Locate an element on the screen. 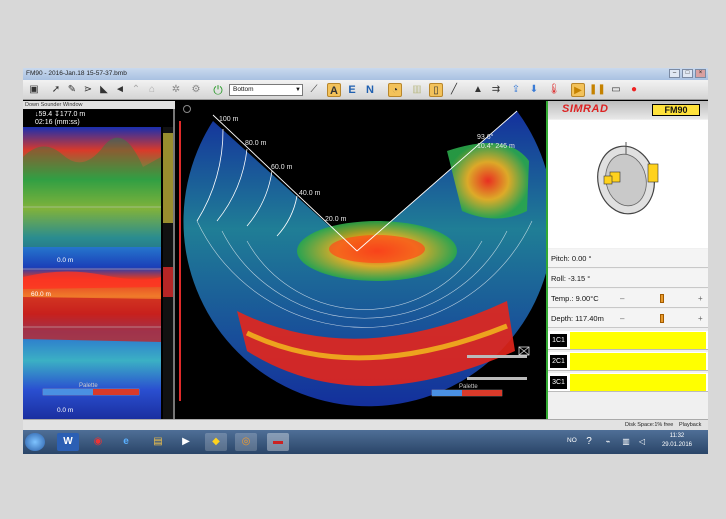 The image size is (726, 519). chevron-down-icon: ▼ is located at coordinates (298, 90).